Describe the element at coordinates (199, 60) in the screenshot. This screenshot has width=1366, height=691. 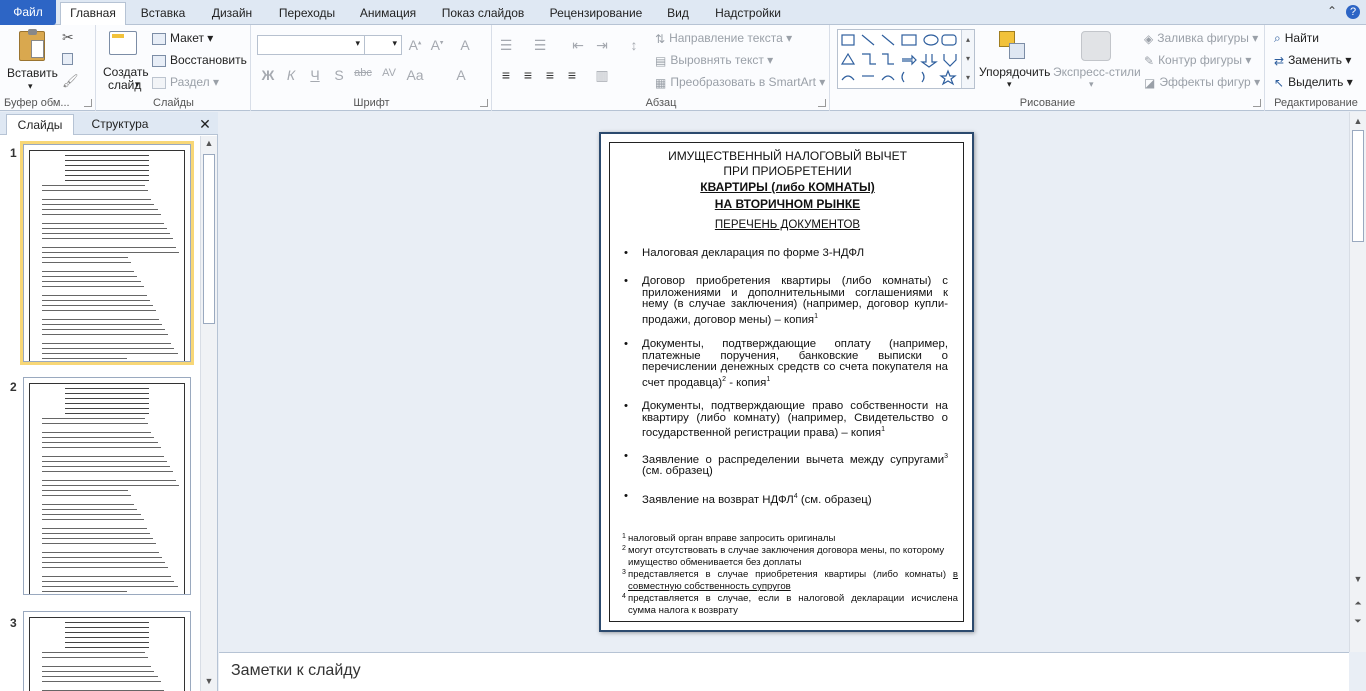
I see `reset-button: Восстановить` at that location.